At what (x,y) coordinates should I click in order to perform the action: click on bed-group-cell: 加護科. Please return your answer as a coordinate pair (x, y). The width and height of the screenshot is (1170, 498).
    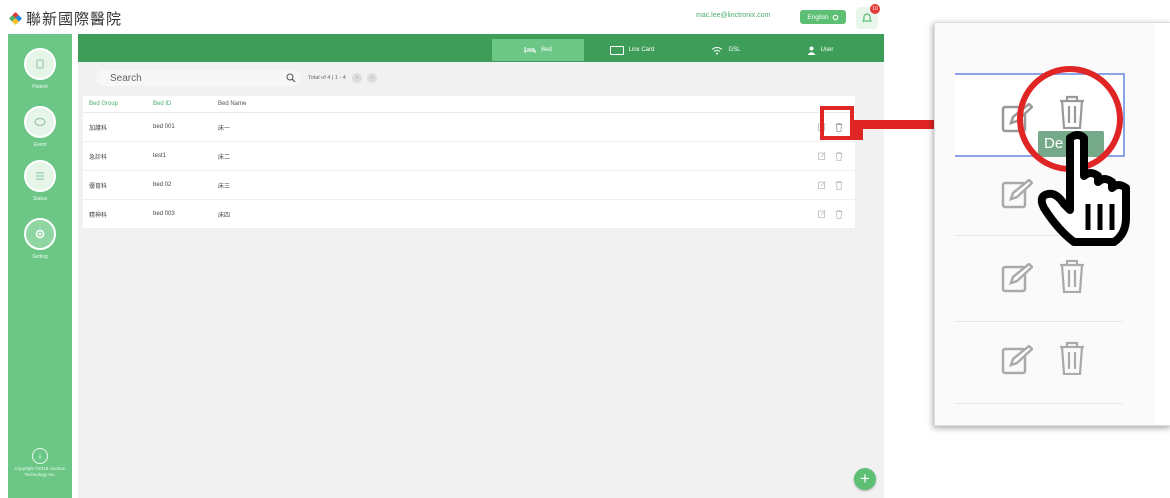
    Looking at the image, I should click on (98, 128).